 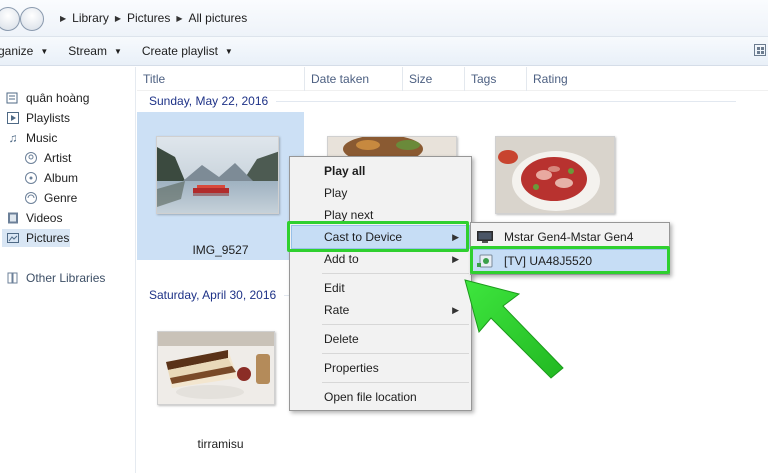 I want to click on sidebar-item-music: ♫ Music, so click(x=32, y=138).